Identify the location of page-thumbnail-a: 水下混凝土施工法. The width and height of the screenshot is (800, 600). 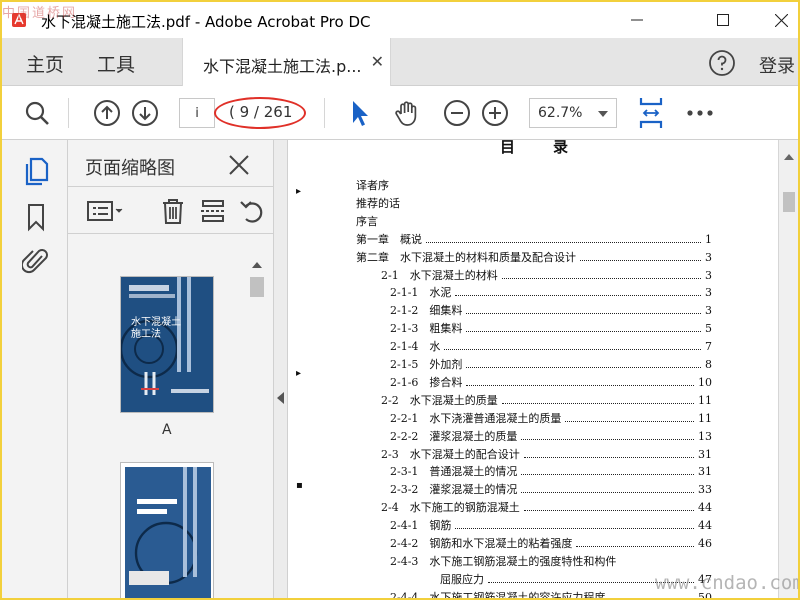
(167, 344).